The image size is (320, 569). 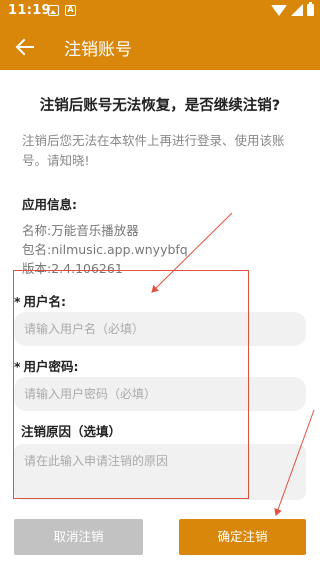 What do you see at coordinates (84, 329) in the screenshot?
I see `username-placeholder: 请输入用户名（必填）` at bounding box center [84, 329].